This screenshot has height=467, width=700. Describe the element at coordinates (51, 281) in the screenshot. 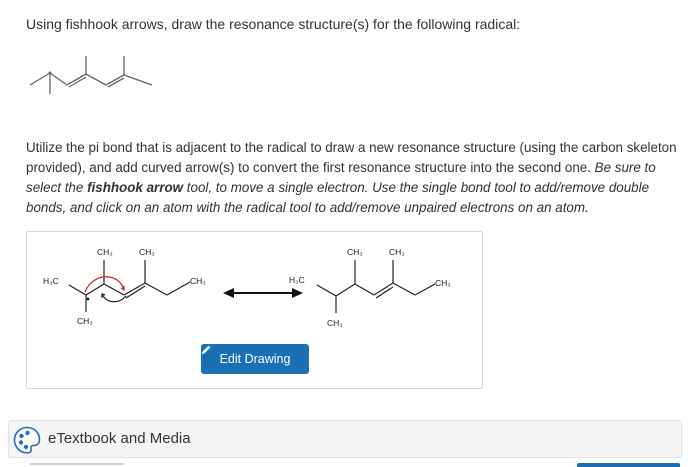

I see `left-h3c-label: H₃C` at that location.